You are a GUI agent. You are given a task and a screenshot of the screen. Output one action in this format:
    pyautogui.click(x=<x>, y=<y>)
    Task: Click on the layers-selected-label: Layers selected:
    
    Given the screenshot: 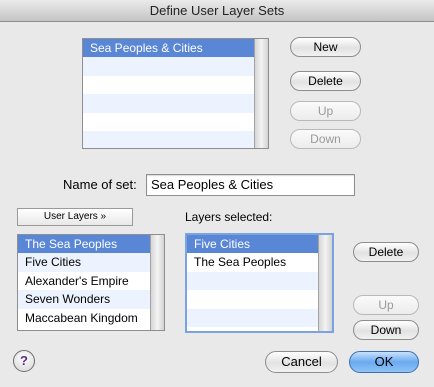 What is the action you would take?
    pyautogui.click(x=229, y=217)
    